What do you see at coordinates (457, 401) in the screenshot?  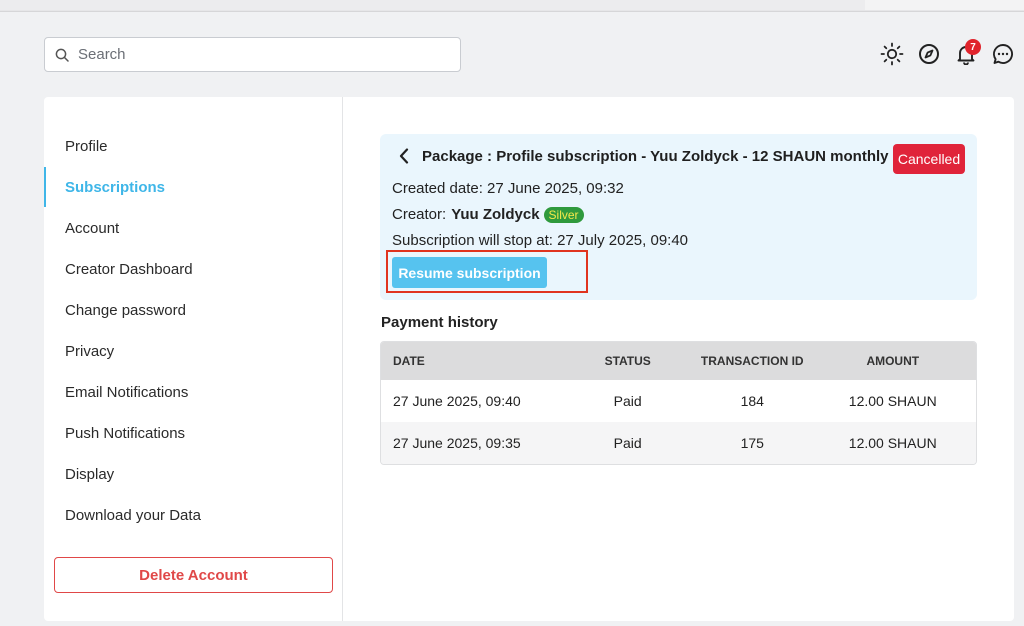 I see `cell-date: 27 June 2025, 09:40` at bounding box center [457, 401].